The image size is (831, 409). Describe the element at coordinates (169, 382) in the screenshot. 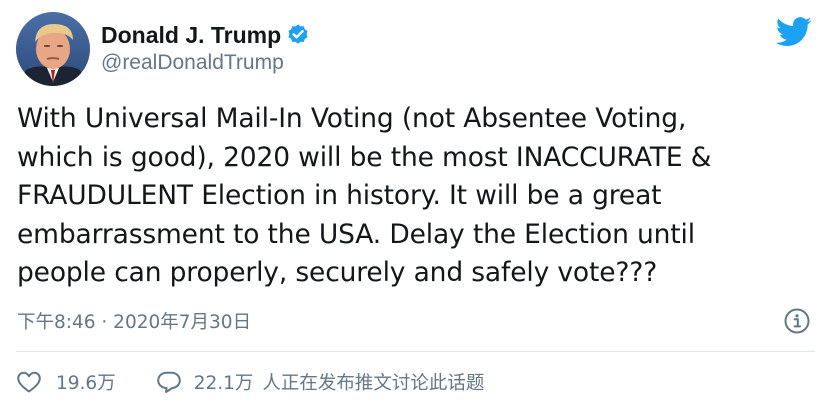

I see `speech-bubble-icon` at that location.